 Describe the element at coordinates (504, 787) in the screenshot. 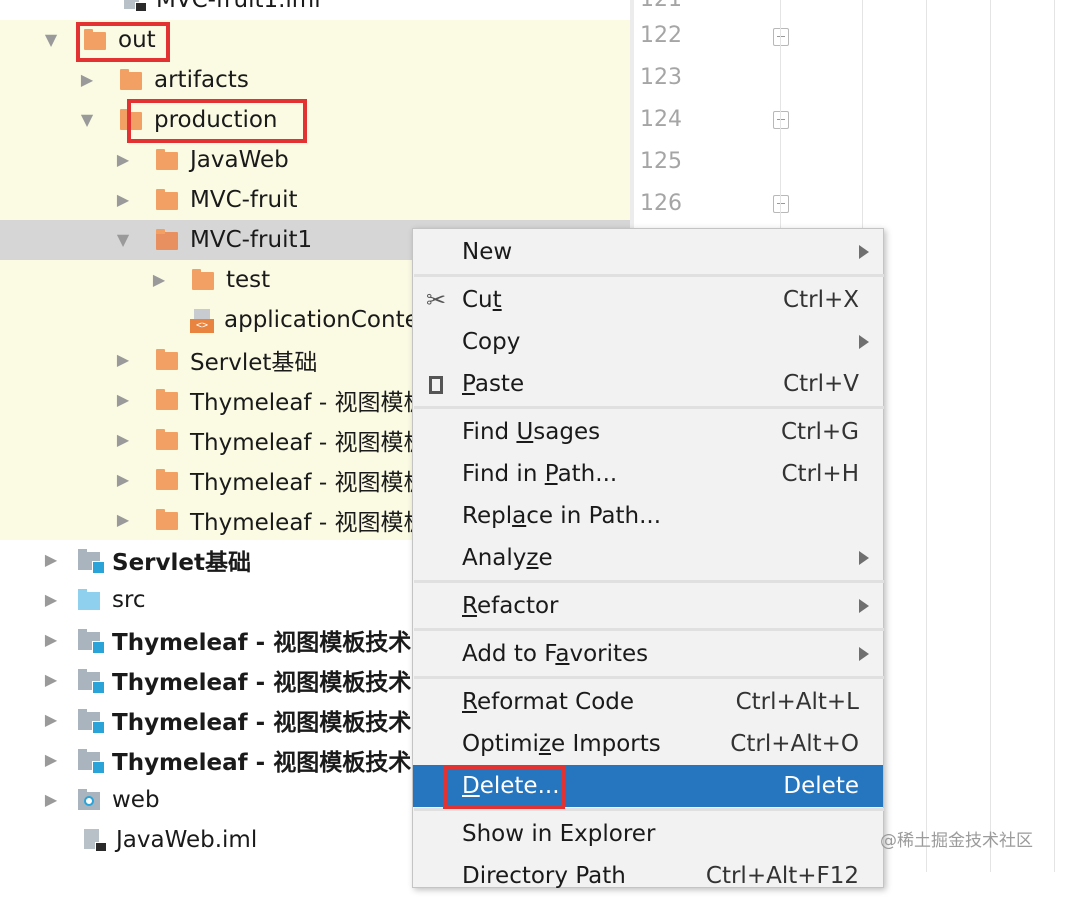

I see `highlight-box-delete` at that location.